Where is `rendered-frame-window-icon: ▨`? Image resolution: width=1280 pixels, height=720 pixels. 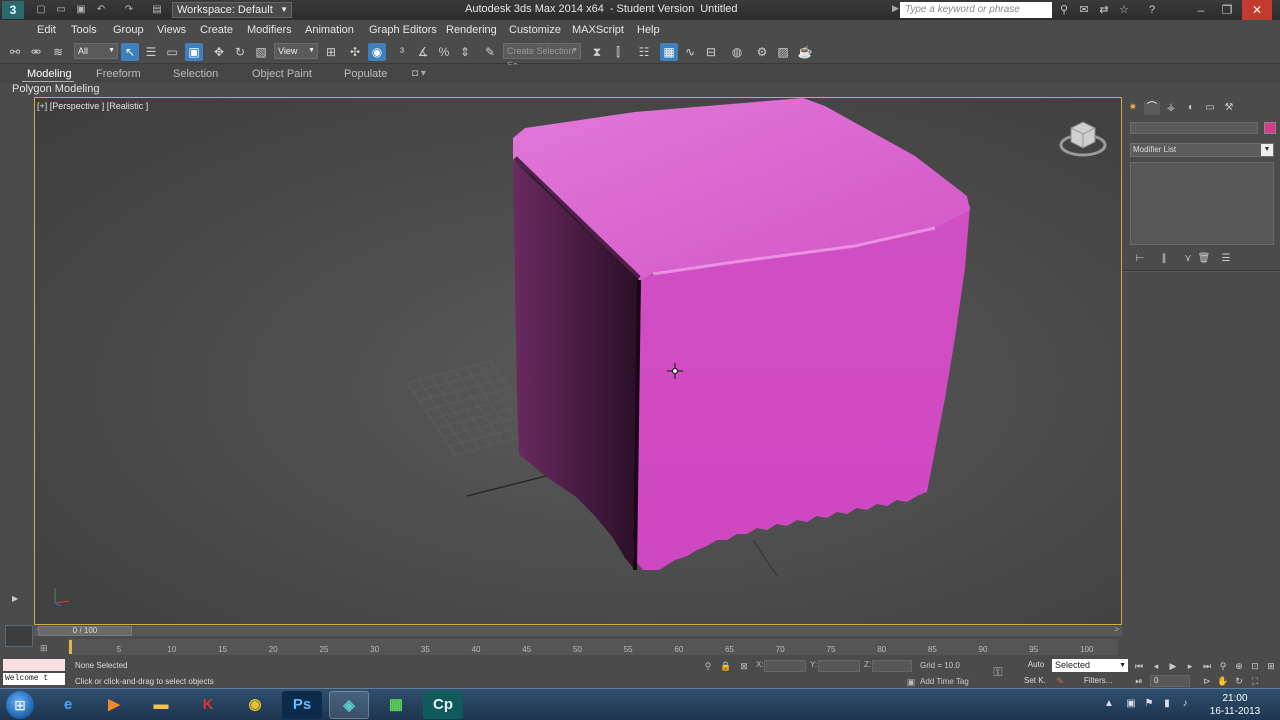
rendered-frame-window-icon: ▨ is located at coordinates (783, 52).